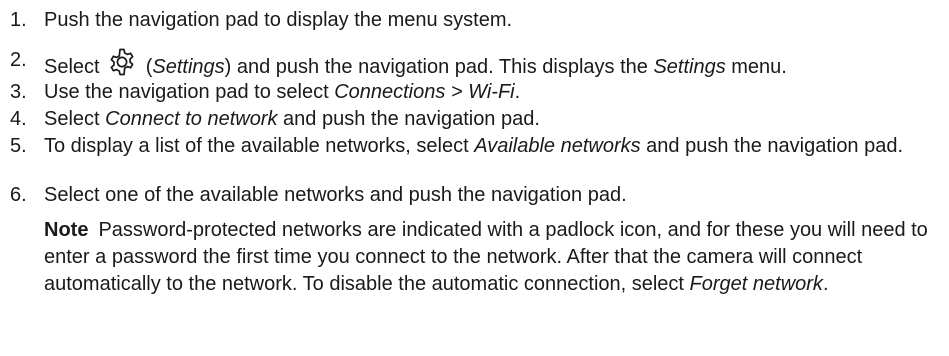 This screenshot has width=949, height=356. I want to click on step-number: 4., so click(18, 119).